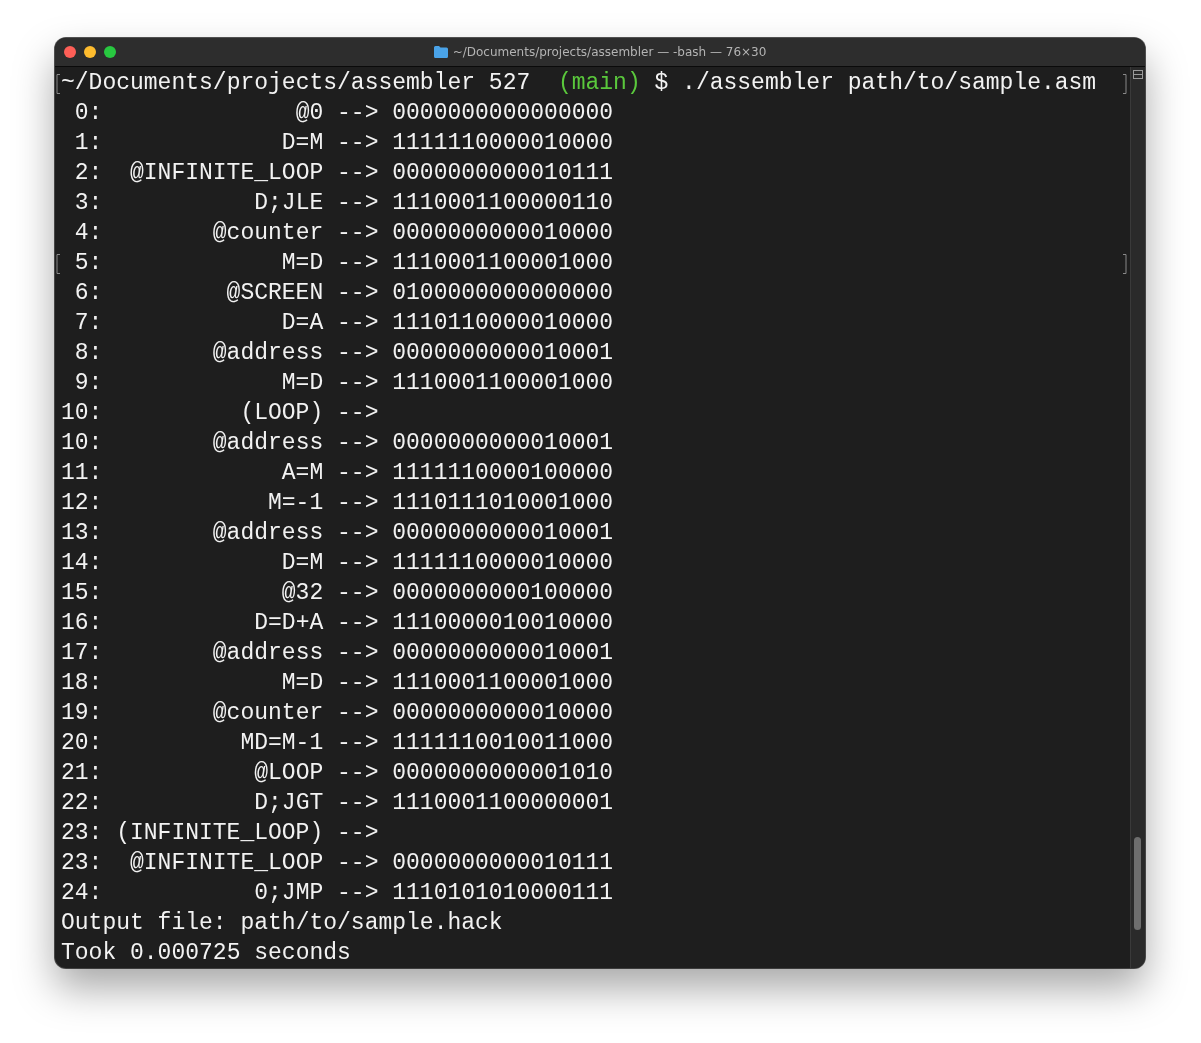 This screenshot has width=1201, height=1043. What do you see at coordinates (296, 83) in the screenshot?
I see `prompt-path: ~/Documents/projects/assembler 527` at bounding box center [296, 83].